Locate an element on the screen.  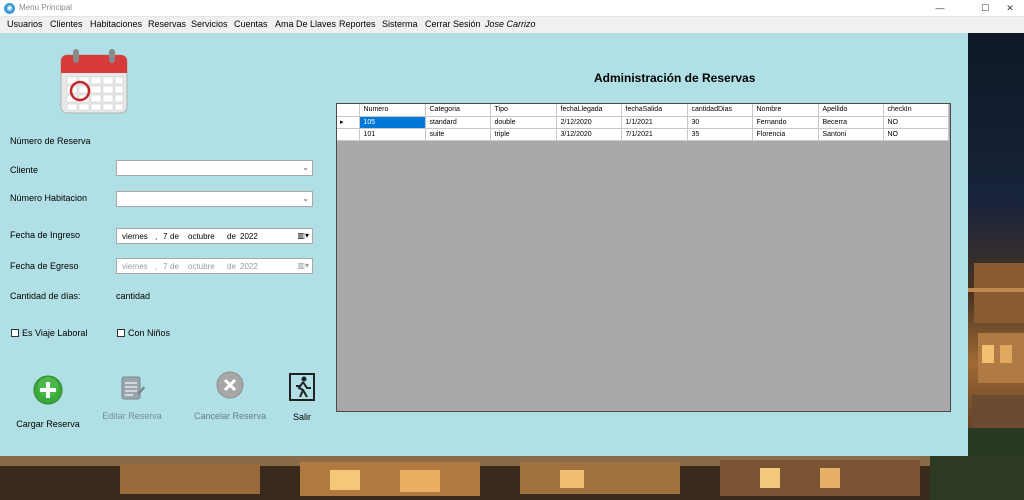
table-cell: Florencia is located at coordinates (785, 134).